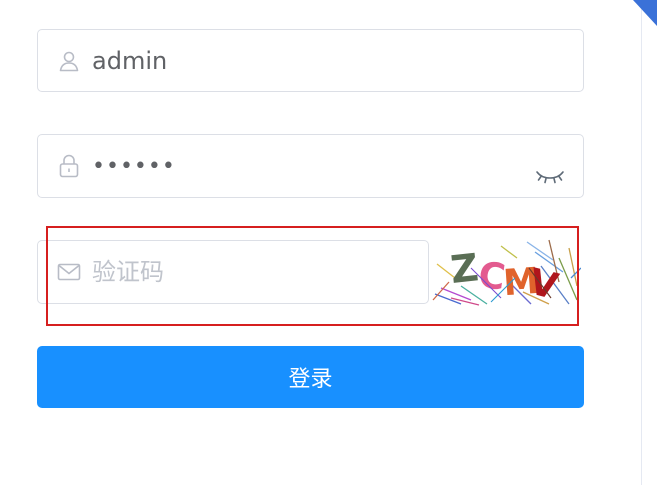  What do you see at coordinates (69, 166) in the screenshot?
I see `lock-icon` at bounding box center [69, 166].